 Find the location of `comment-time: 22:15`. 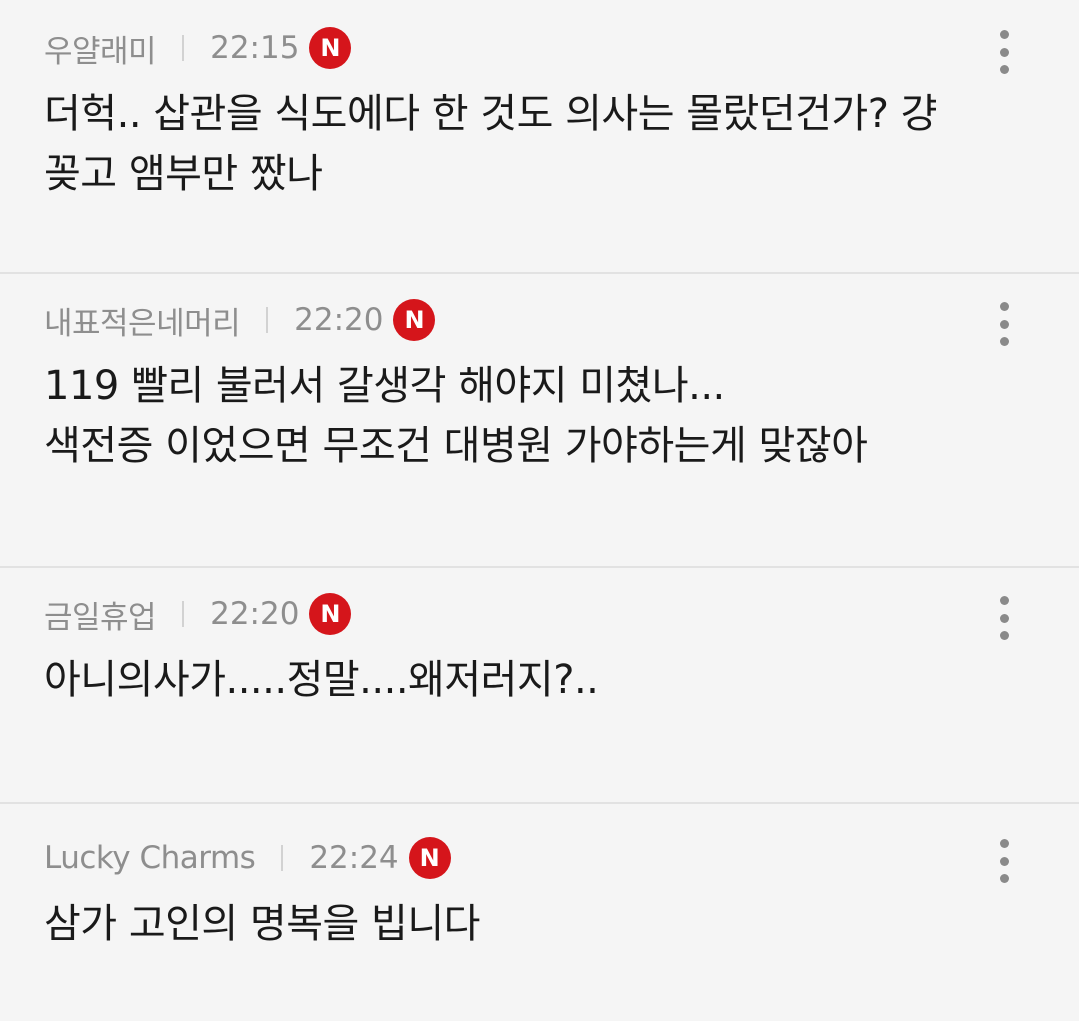

comment-time: 22:15 is located at coordinates (255, 48).